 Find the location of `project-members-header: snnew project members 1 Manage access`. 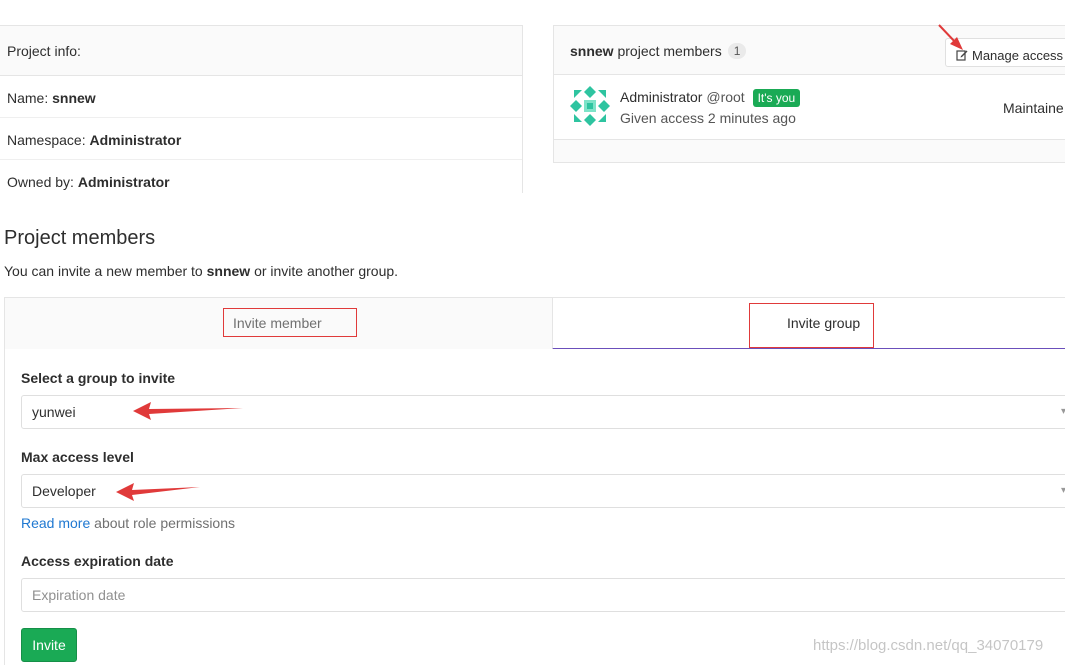

project-members-header: snnew project members 1 Manage access is located at coordinates (809, 50).